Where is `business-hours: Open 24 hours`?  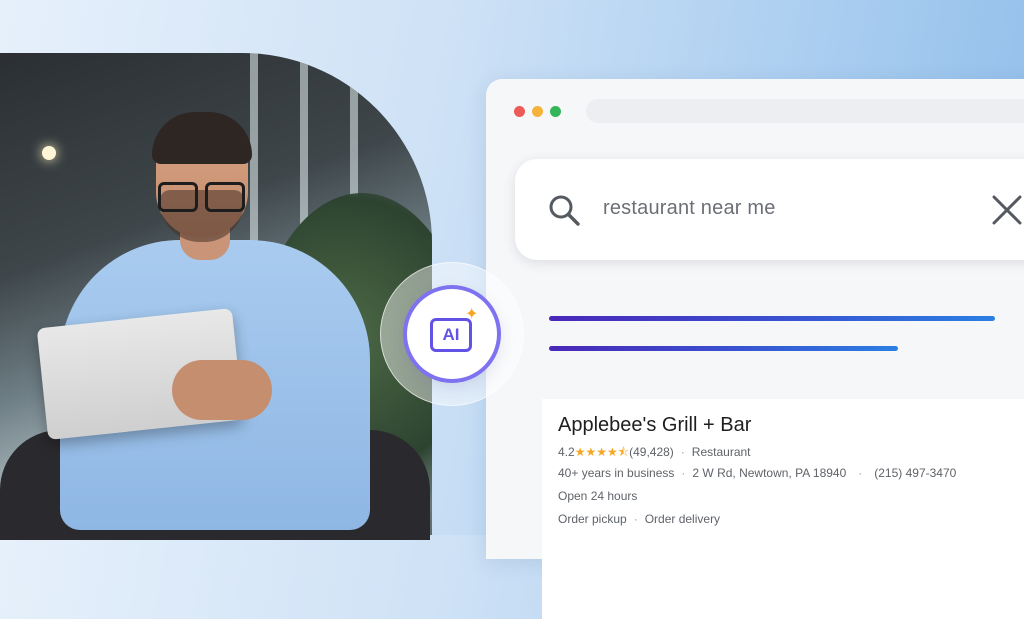
business-hours: Open 24 hours is located at coordinates (598, 496).